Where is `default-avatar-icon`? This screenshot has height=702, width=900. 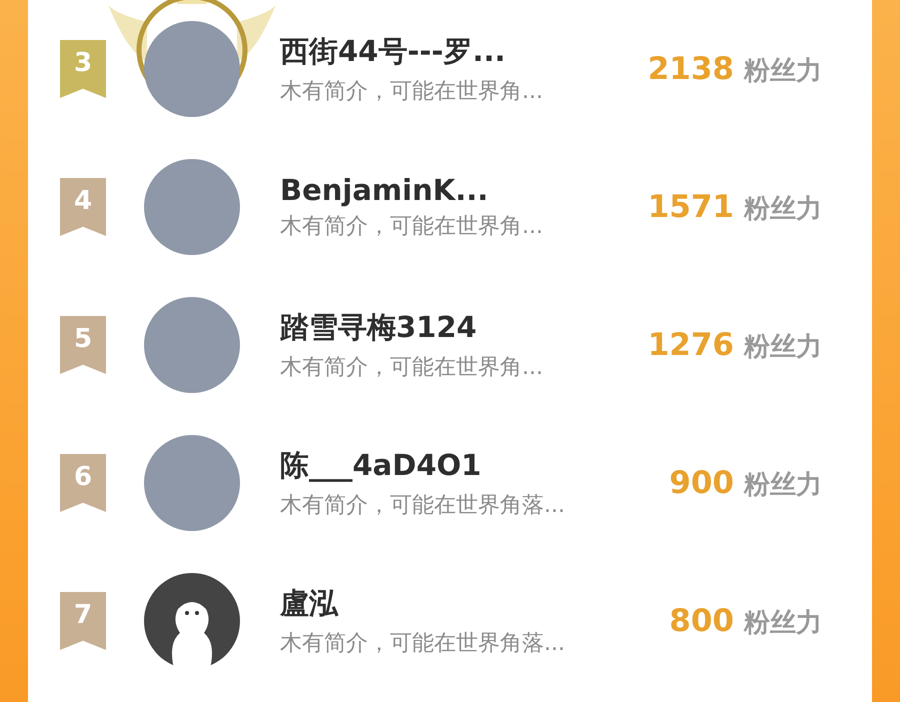
default-avatar-icon is located at coordinates (192, 621).